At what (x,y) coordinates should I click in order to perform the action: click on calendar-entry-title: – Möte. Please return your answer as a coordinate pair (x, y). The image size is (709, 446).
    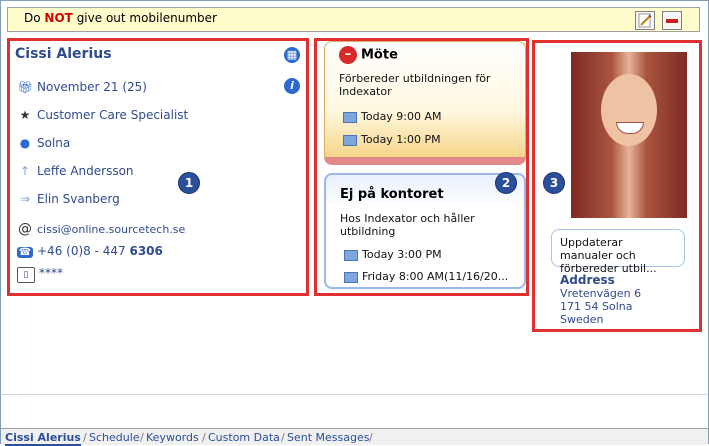
    Looking at the image, I should click on (368, 55).